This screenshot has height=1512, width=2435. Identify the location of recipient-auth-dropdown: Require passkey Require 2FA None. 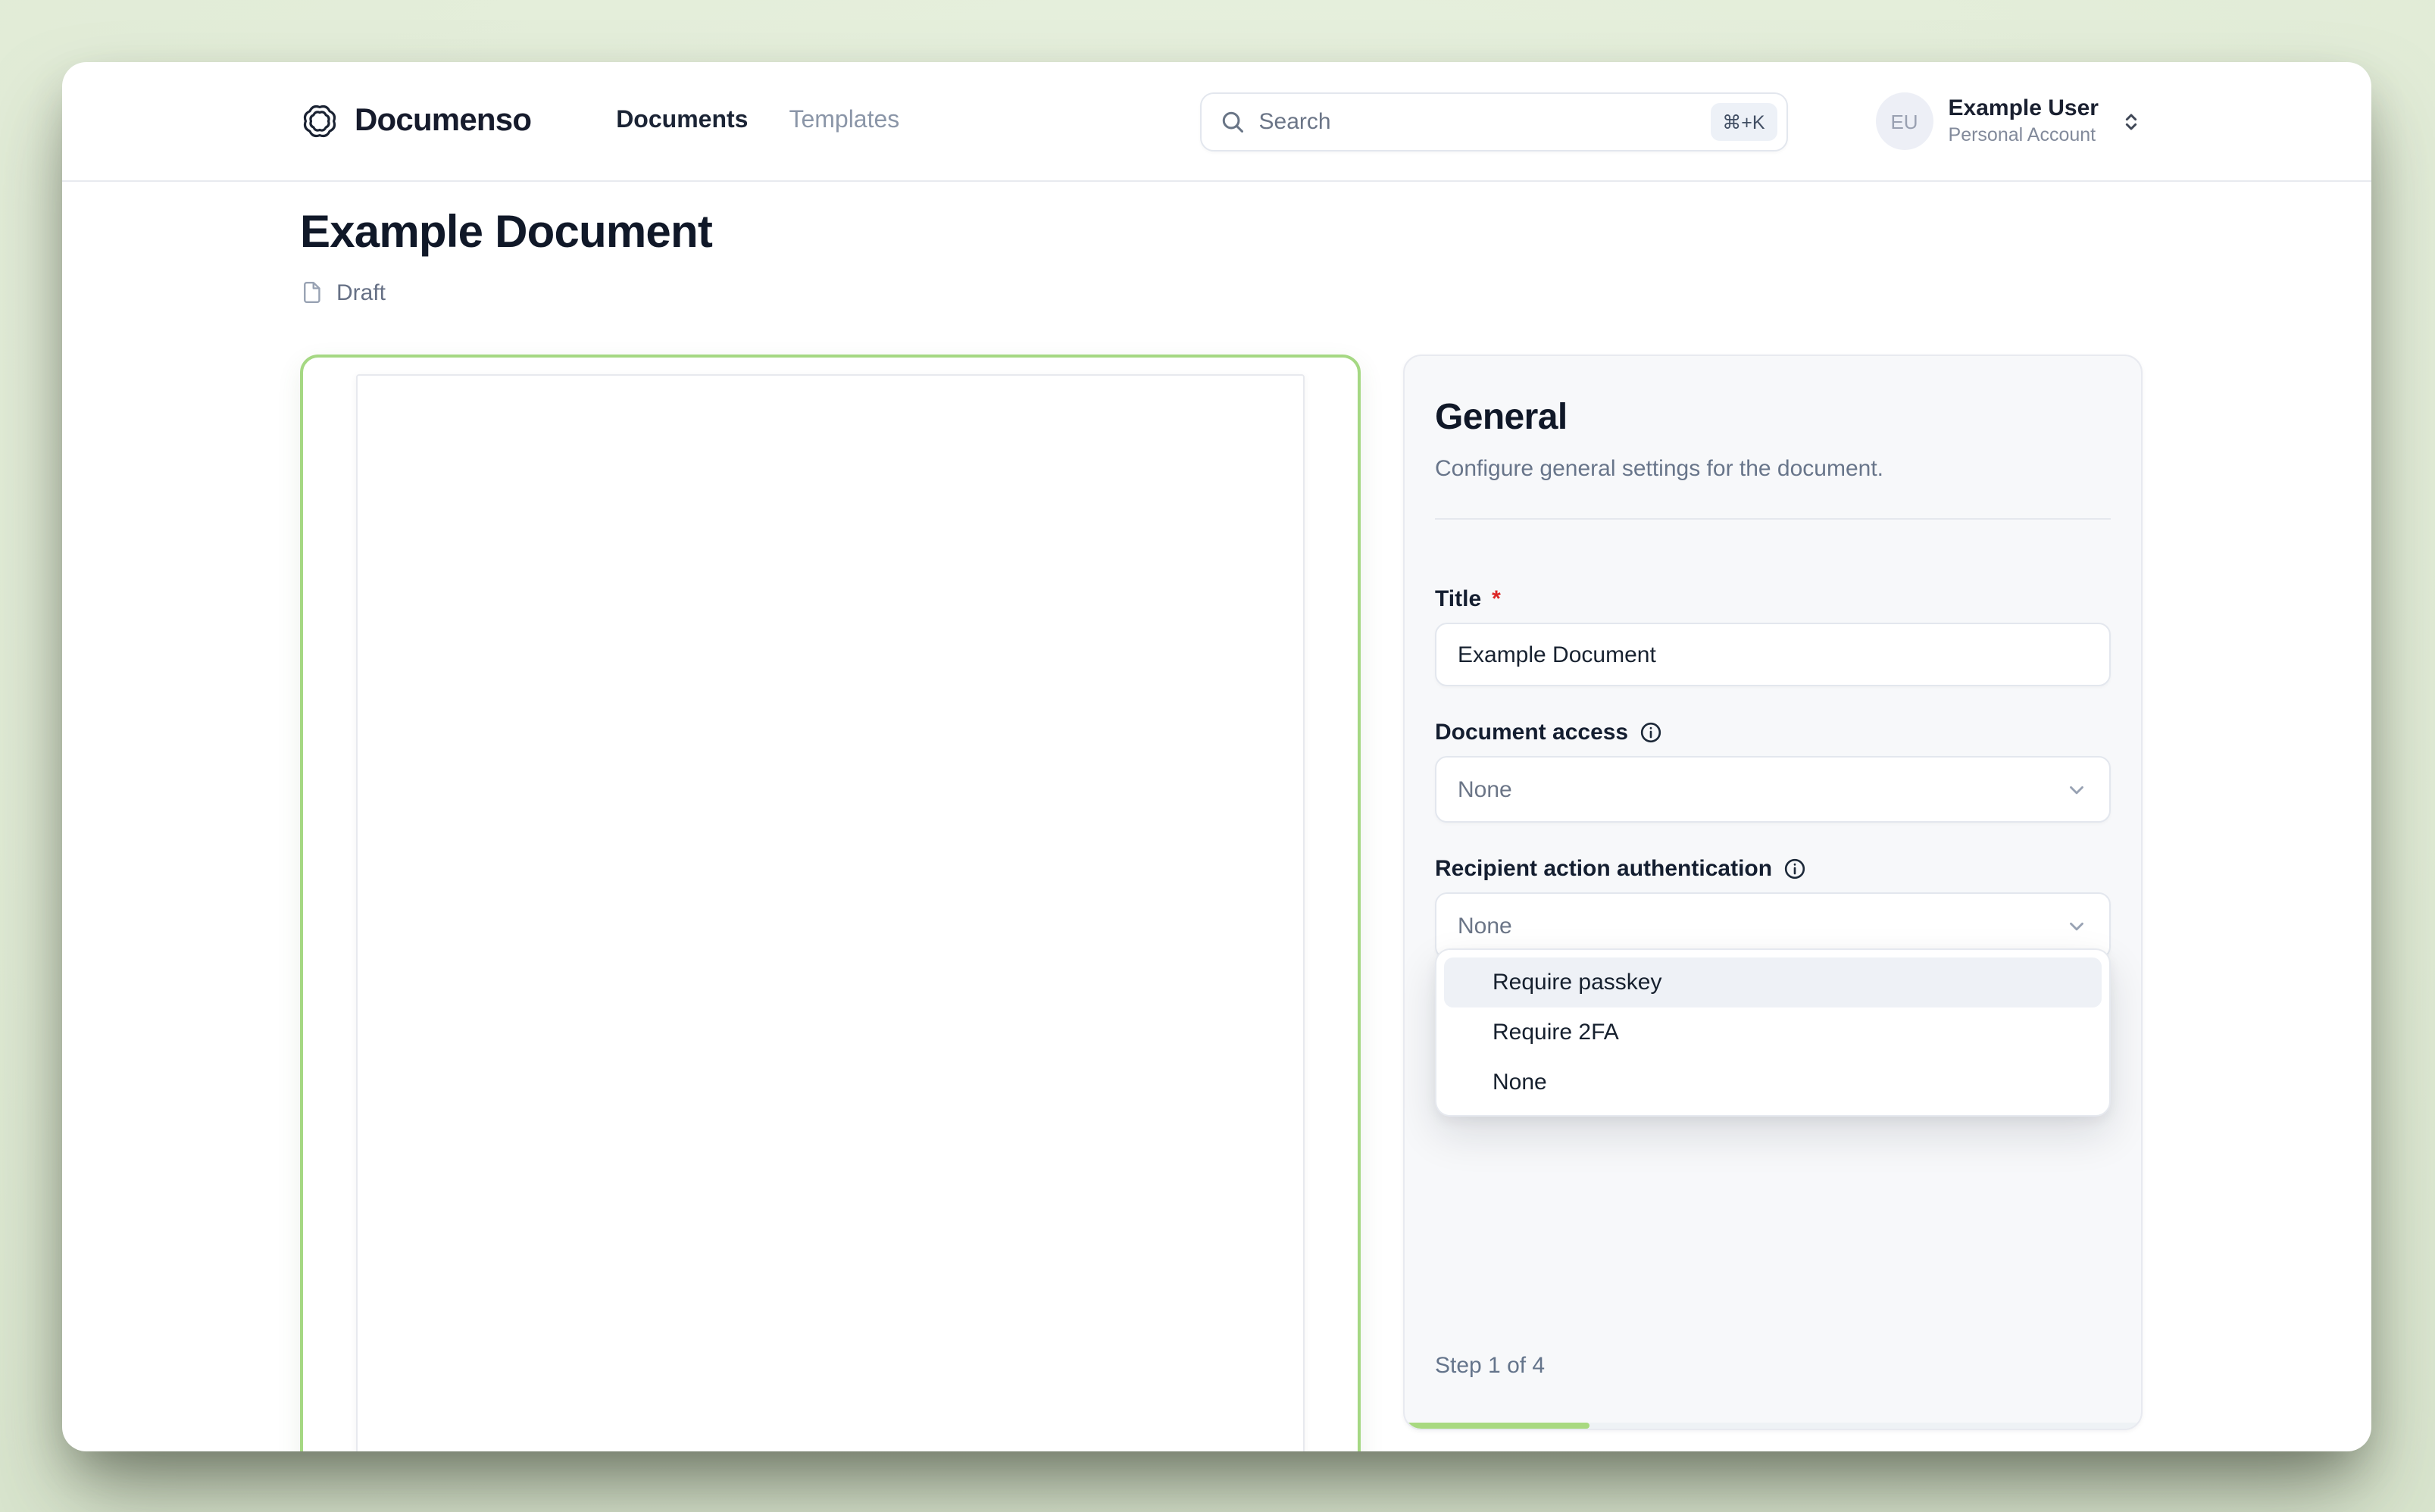
(1773, 1032).